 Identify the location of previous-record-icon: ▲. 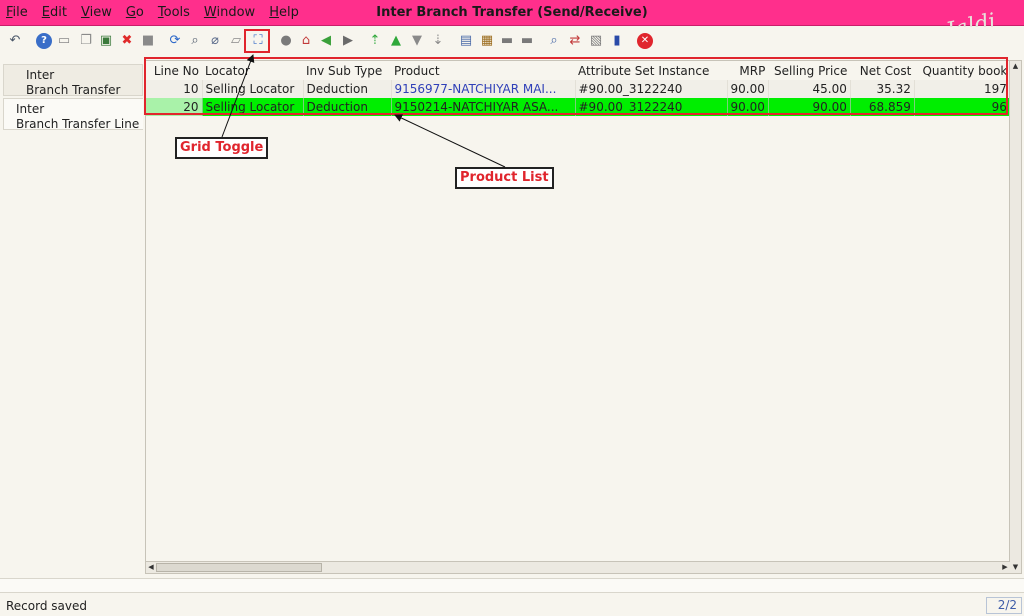
(396, 41).